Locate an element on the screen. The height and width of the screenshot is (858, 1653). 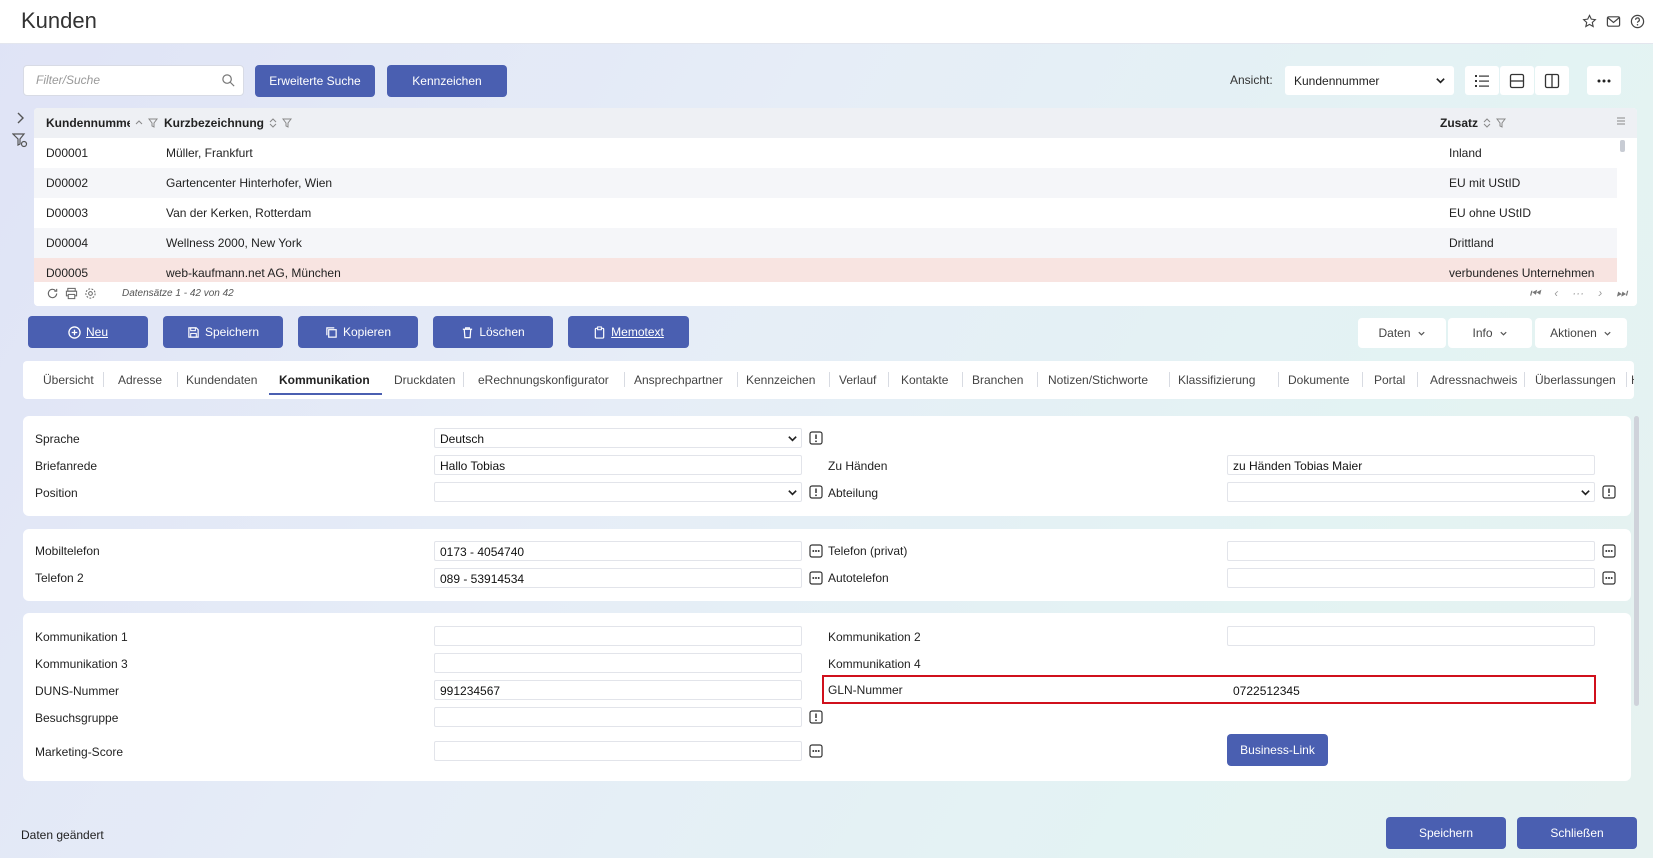
filter-settings-icon is located at coordinates (19, 140).